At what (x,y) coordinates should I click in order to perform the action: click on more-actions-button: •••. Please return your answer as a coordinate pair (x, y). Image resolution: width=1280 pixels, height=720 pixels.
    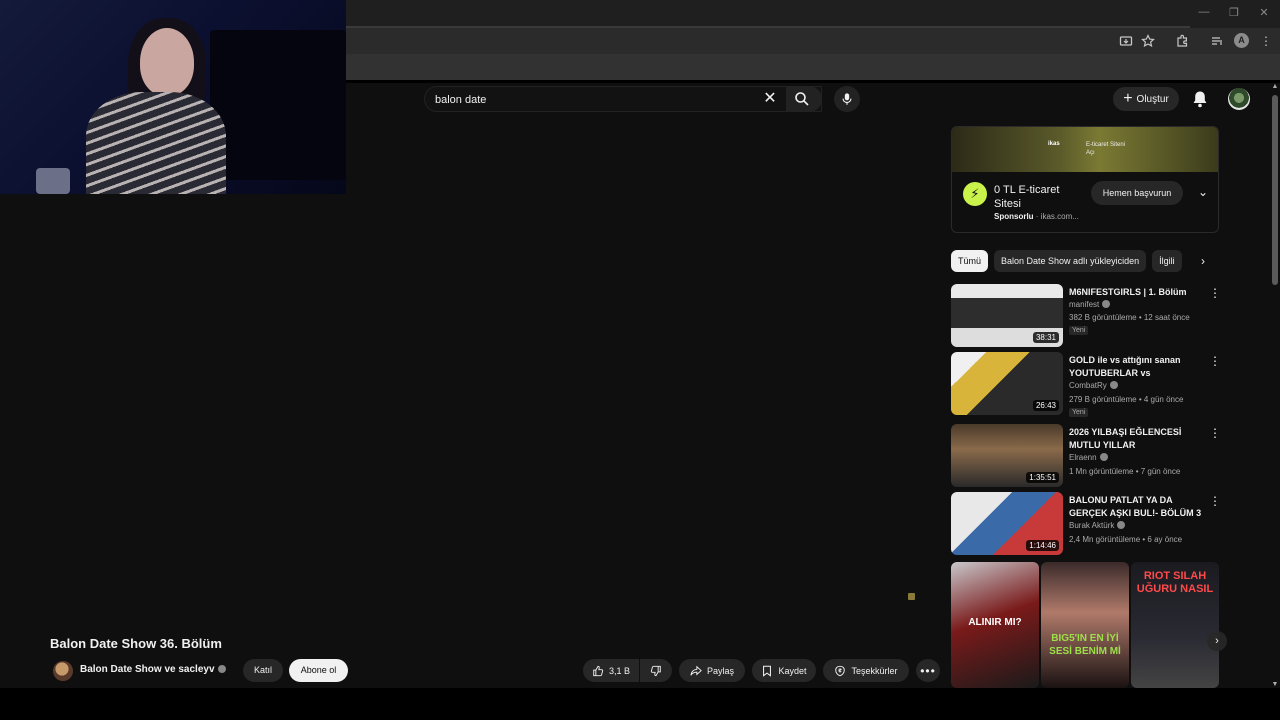
    Looking at the image, I should click on (928, 670).